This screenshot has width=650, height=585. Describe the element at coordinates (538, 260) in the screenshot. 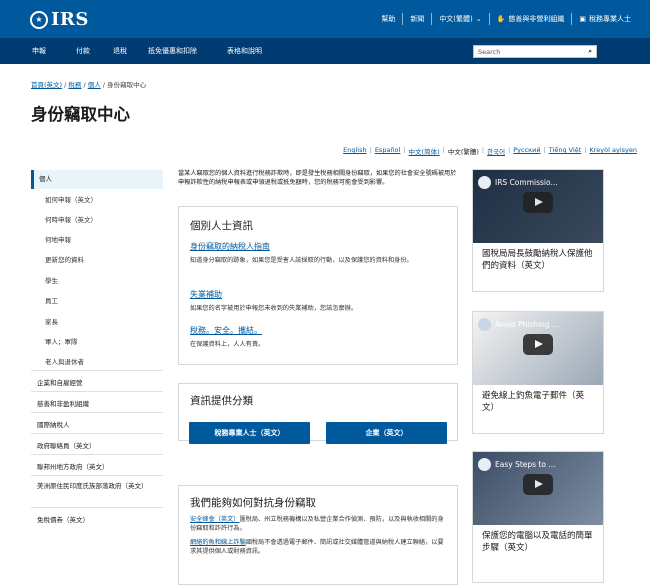

I see `video-caption: 國稅局局長鼓勵納稅人保護他們的資料（英文）` at that location.